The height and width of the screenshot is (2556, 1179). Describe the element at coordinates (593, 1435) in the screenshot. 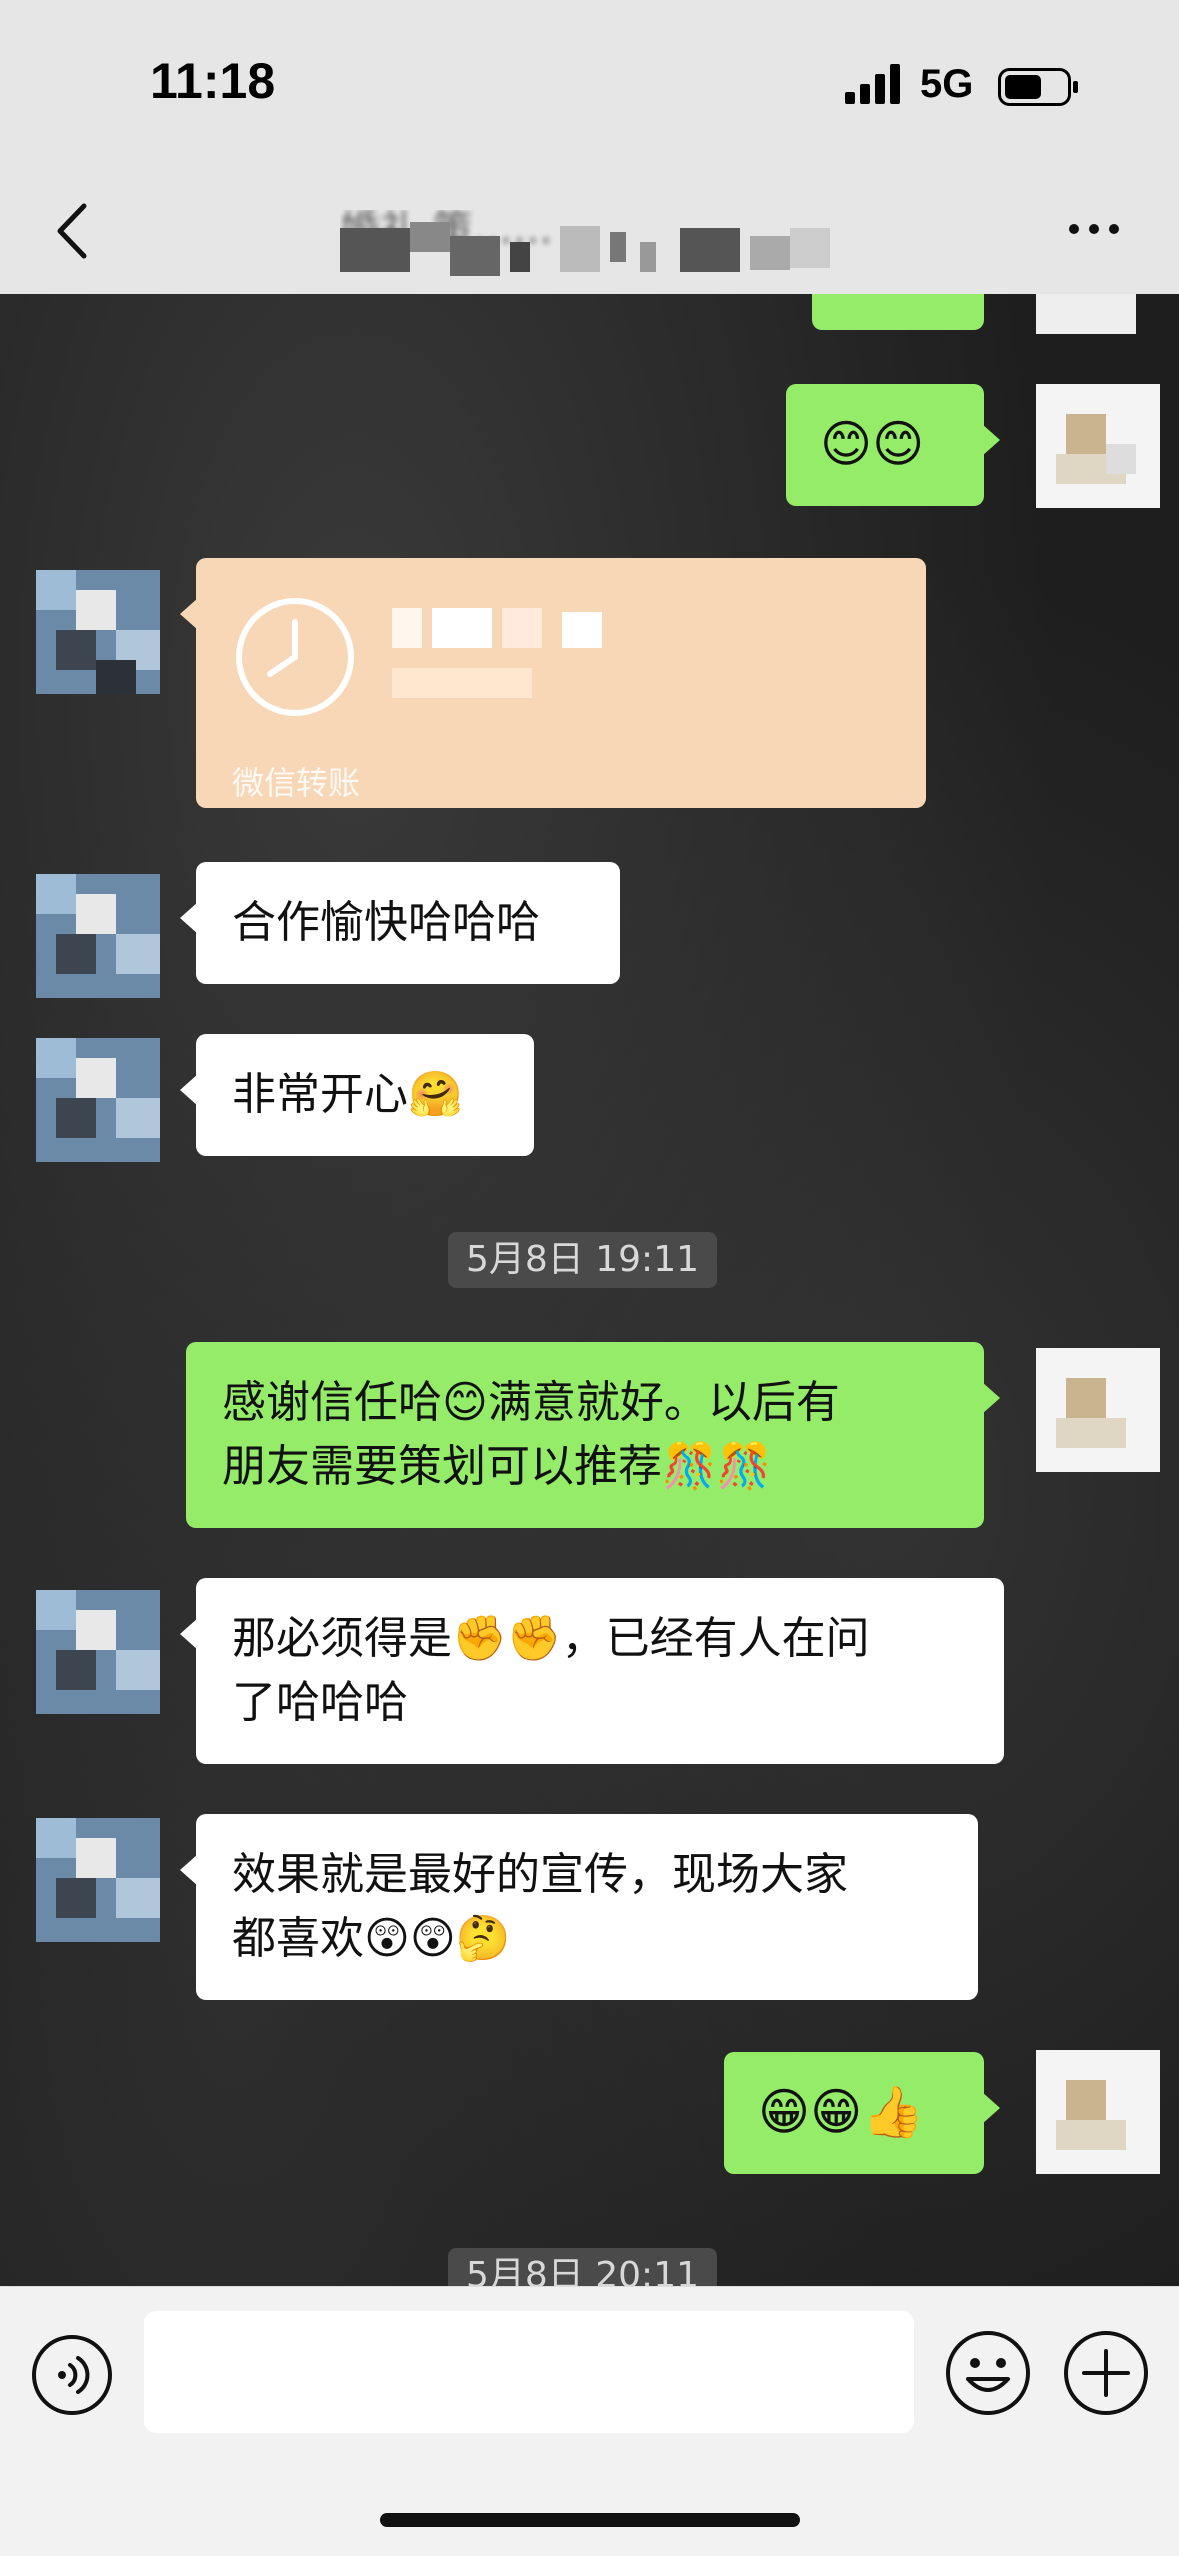

I see `message-bubble-outgoing: 感谢信任哈😊满意就好。以后有 朋友需要策划可以推荐🎊🎊` at that location.